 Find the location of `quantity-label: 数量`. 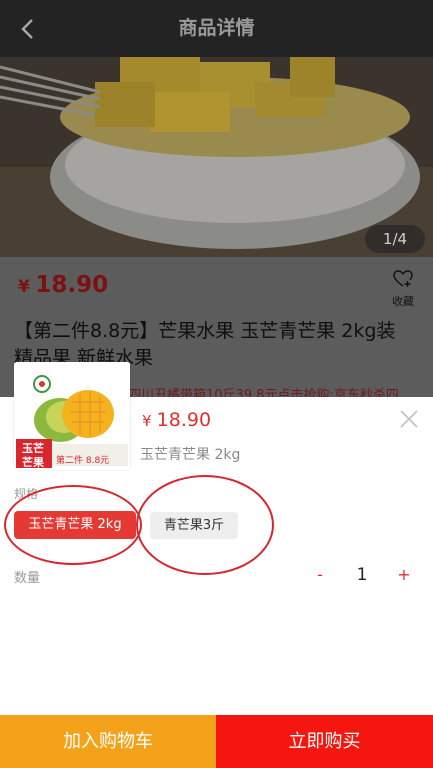

quantity-label: 数量 is located at coordinates (27, 578).